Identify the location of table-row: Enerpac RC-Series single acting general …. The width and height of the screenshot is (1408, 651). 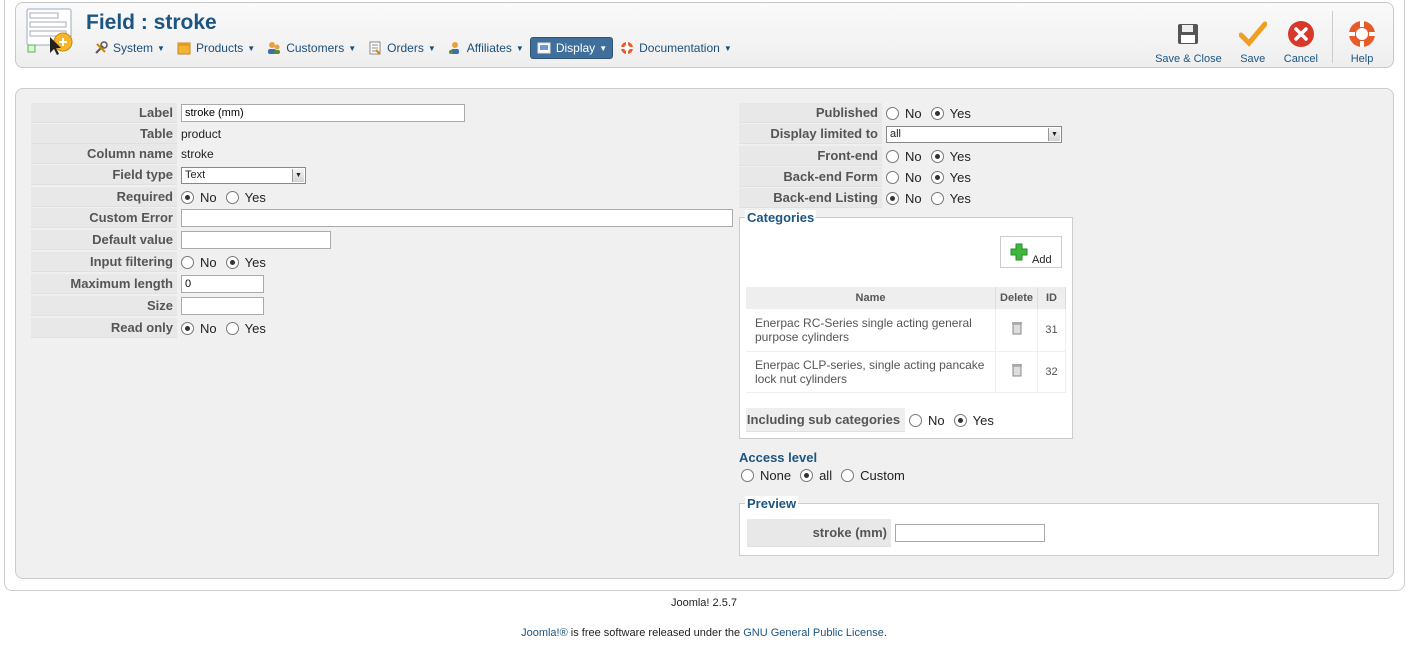
(906, 330).